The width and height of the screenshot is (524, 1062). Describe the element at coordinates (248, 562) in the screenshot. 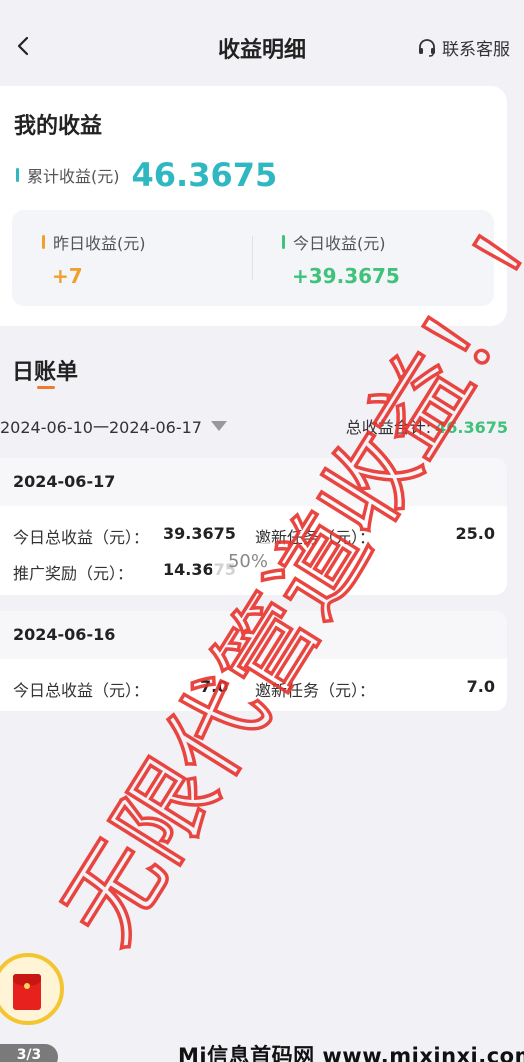

I see `zoom-percent-overlay: 50%` at that location.